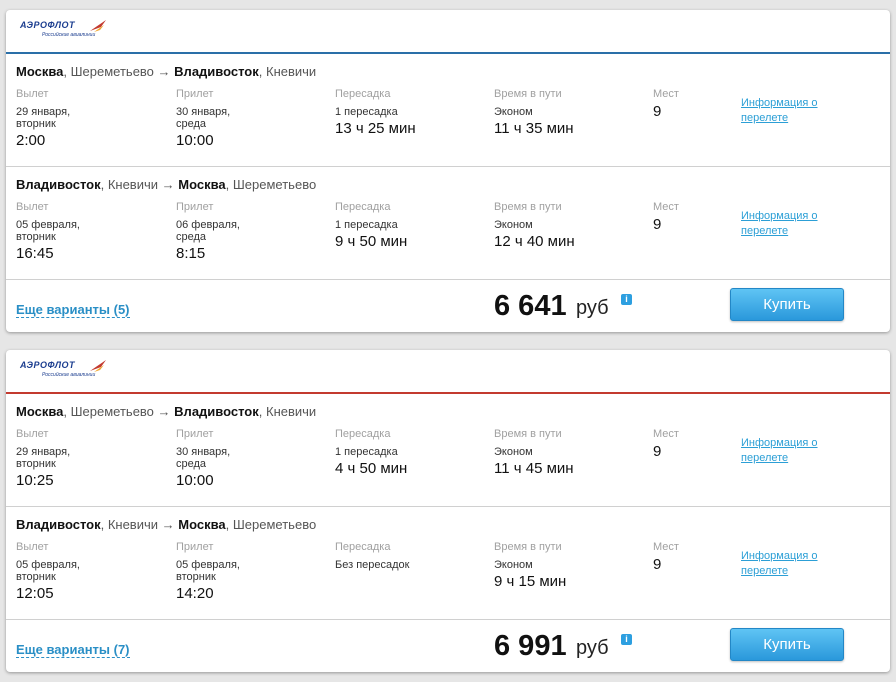 This screenshot has height=682, width=896. I want to click on arrow-right-icon: →, so click(164, 71).